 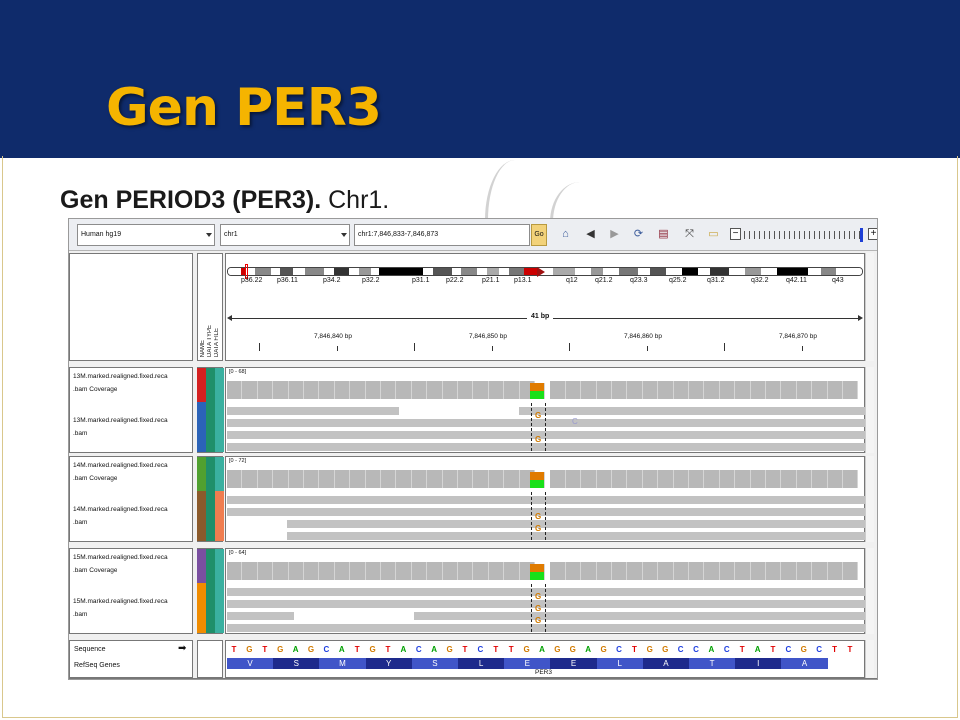 What do you see at coordinates (133, 376) in the screenshot?
I see `coverage-track-name: 13M.marked.realigned.fixed.reca` at bounding box center [133, 376].